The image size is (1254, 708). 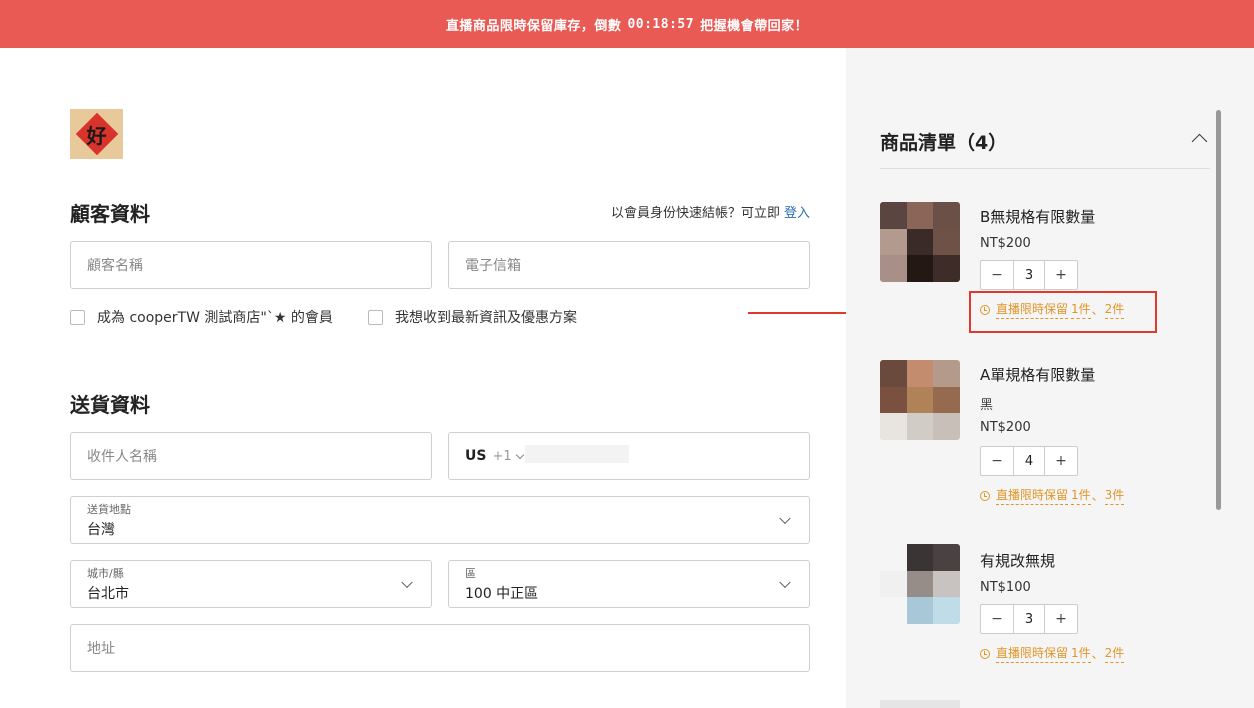 I want to click on newsletter-checkbox-row: 我想收到最新資訊及優惠方案, so click(x=472, y=317).